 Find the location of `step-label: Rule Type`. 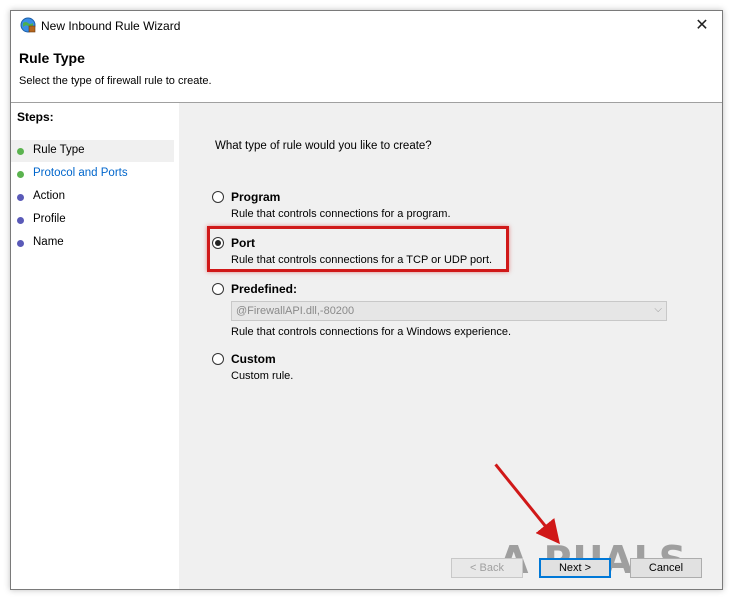

step-label: Rule Type is located at coordinates (59, 150).